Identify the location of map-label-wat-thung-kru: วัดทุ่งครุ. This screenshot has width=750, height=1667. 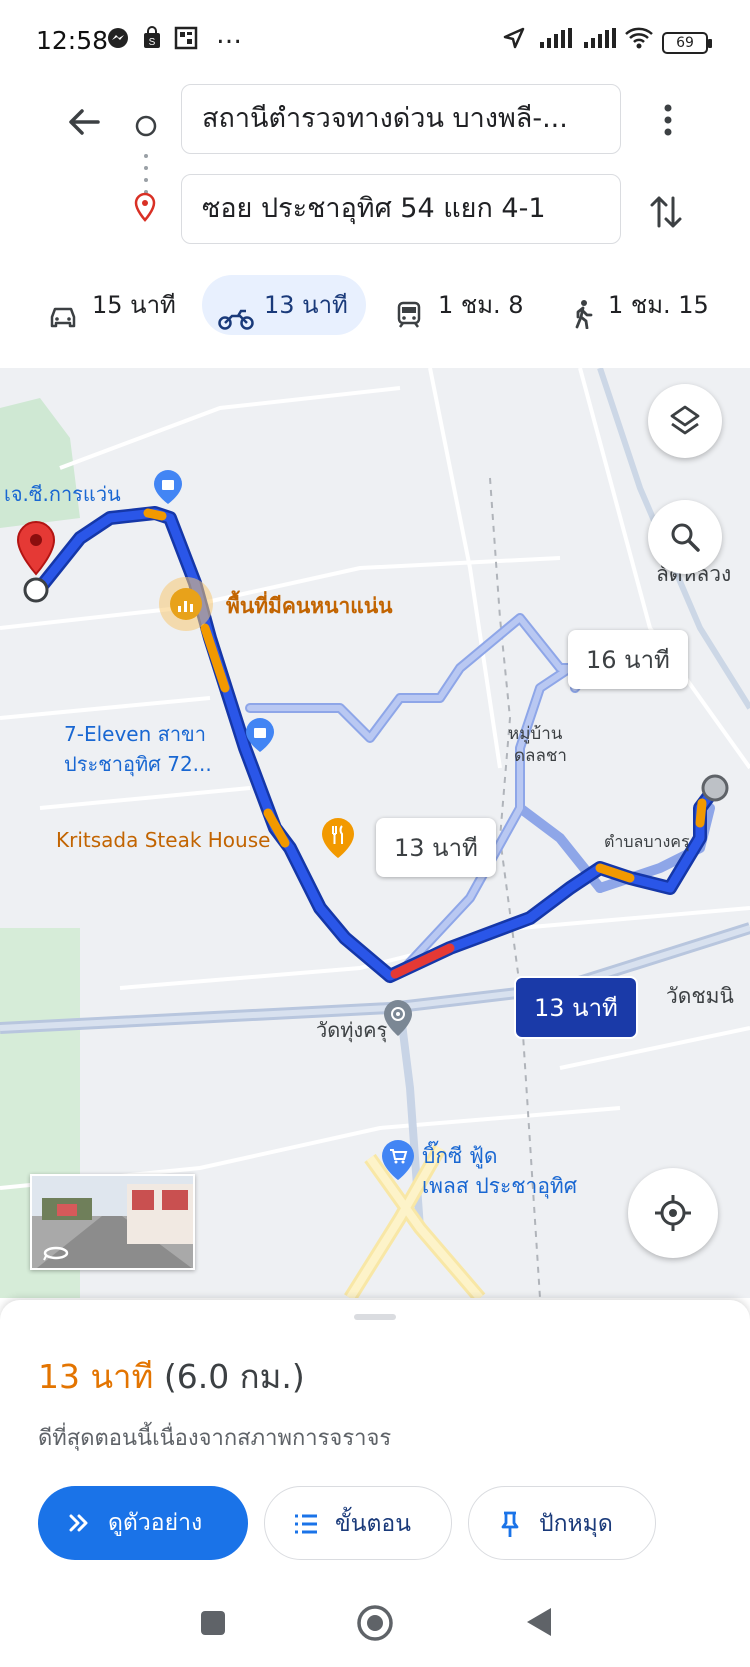
(351, 1030).